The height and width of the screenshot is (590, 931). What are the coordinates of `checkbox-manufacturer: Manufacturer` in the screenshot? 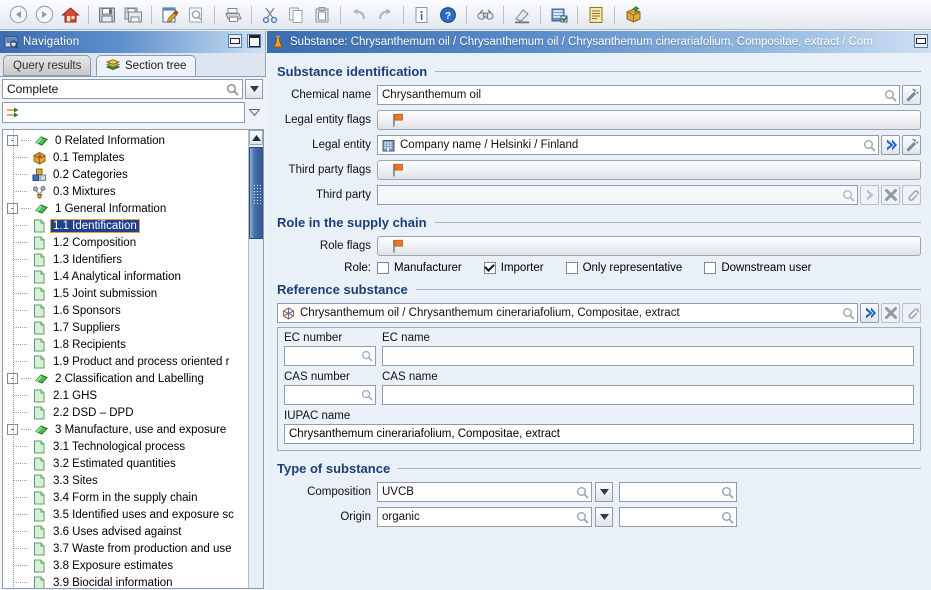 It's located at (419, 268).